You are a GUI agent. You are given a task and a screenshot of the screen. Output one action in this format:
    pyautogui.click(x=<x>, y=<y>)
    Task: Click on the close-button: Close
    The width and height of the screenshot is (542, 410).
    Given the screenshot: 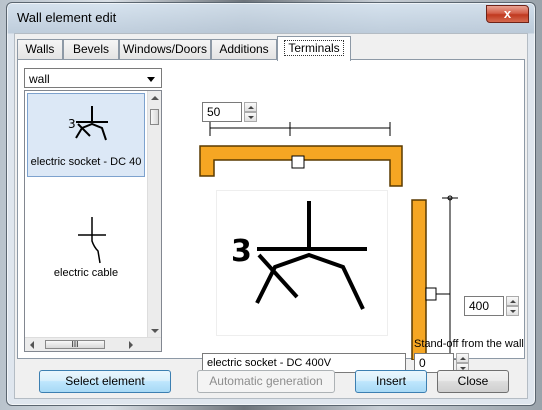 What is the action you would take?
    pyautogui.click(x=473, y=381)
    